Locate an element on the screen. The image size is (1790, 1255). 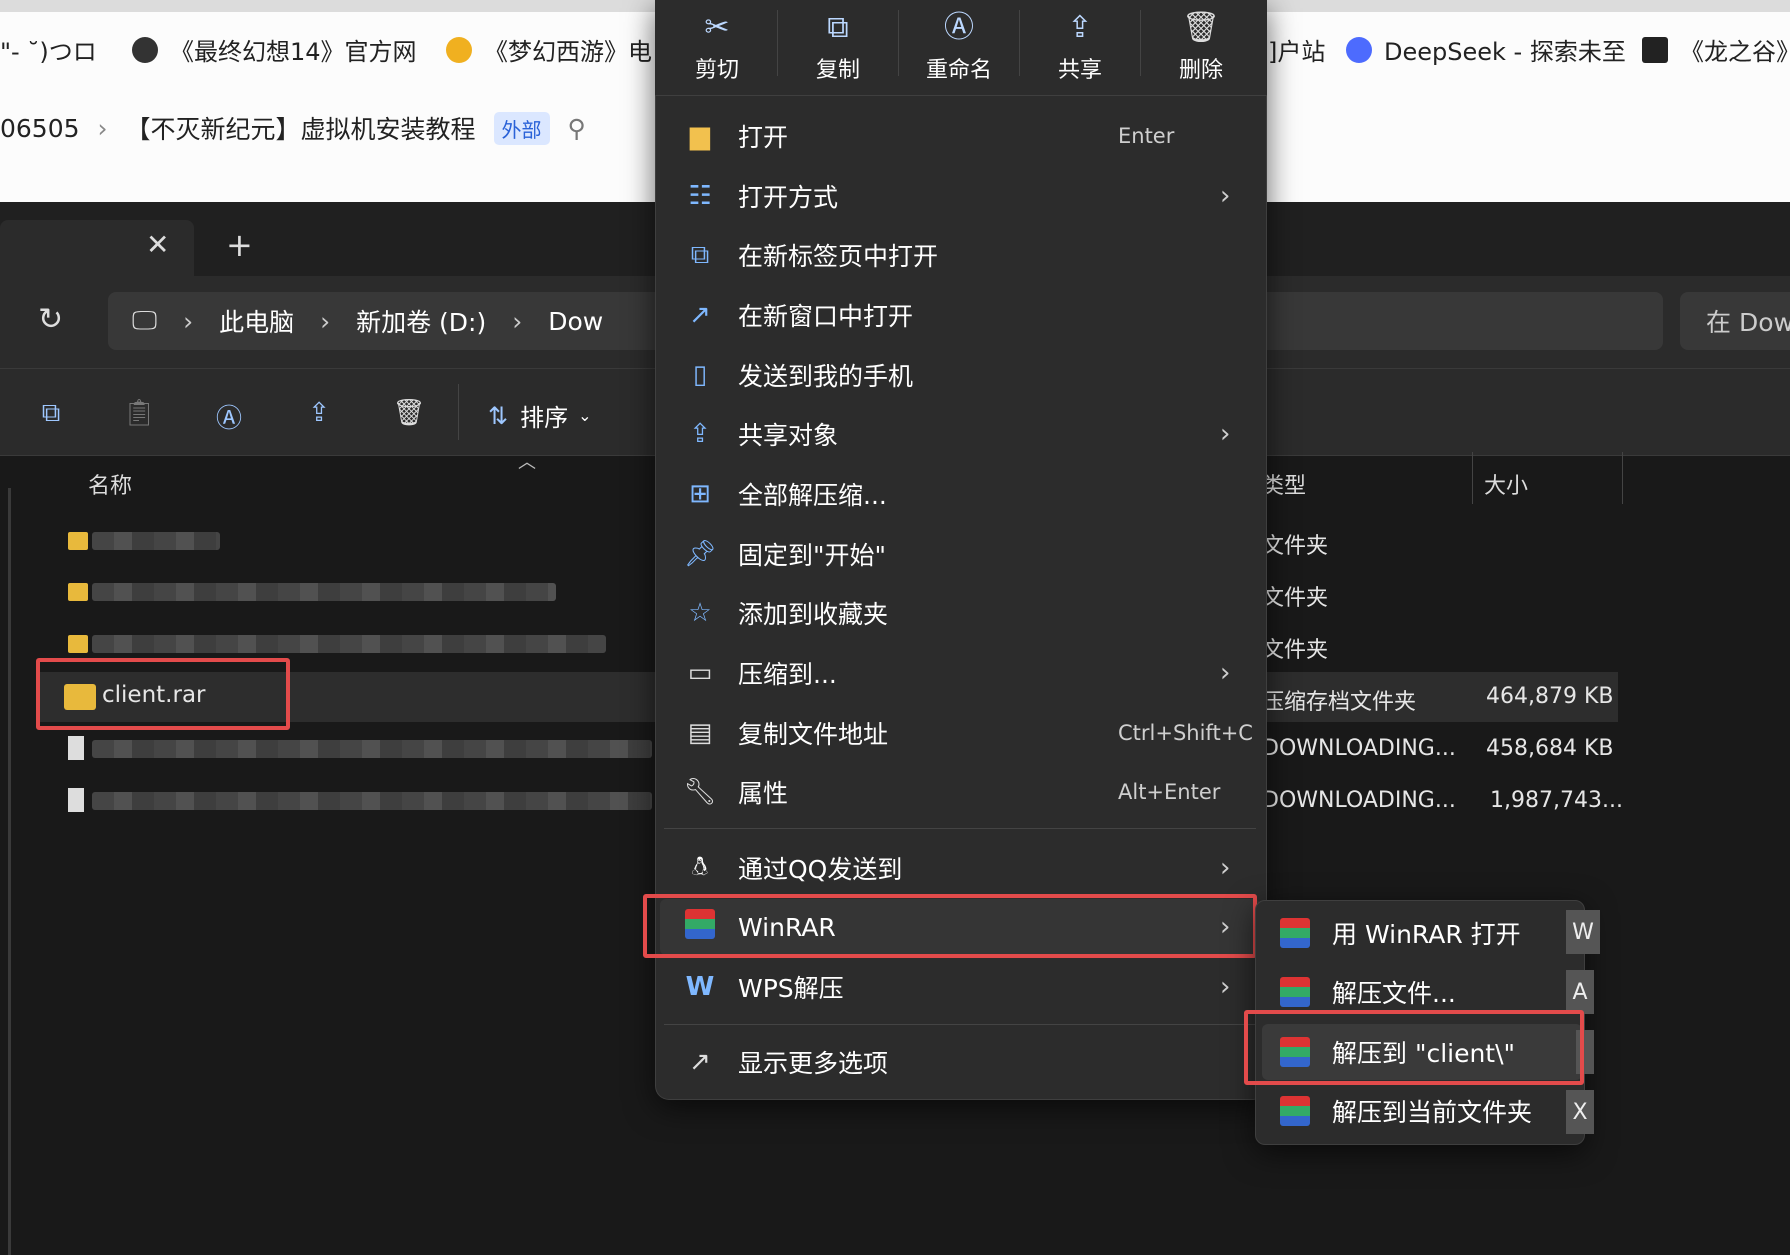
phone-icon: ▯ is located at coordinates (700, 375).